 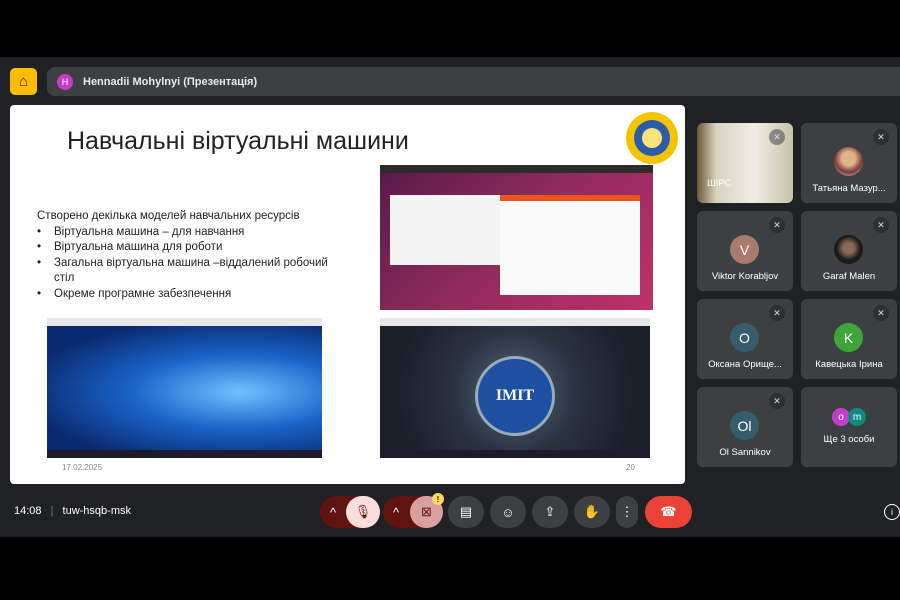 I want to click on avatar: О, so click(x=744, y=337).